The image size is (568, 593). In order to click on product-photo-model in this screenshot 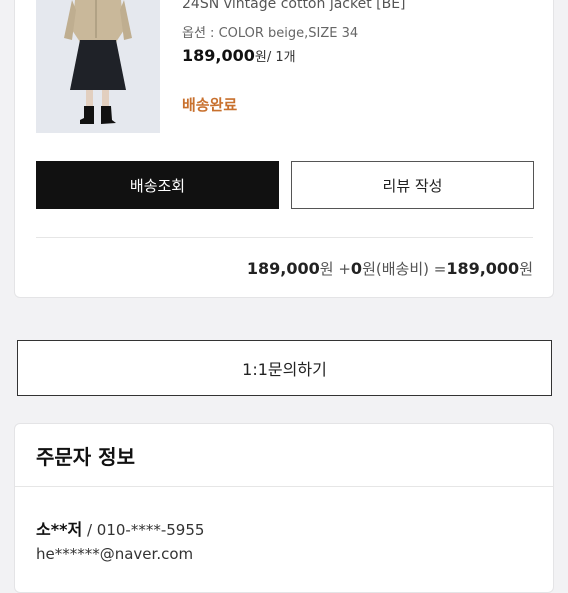, I will do `click(98, 66)`.